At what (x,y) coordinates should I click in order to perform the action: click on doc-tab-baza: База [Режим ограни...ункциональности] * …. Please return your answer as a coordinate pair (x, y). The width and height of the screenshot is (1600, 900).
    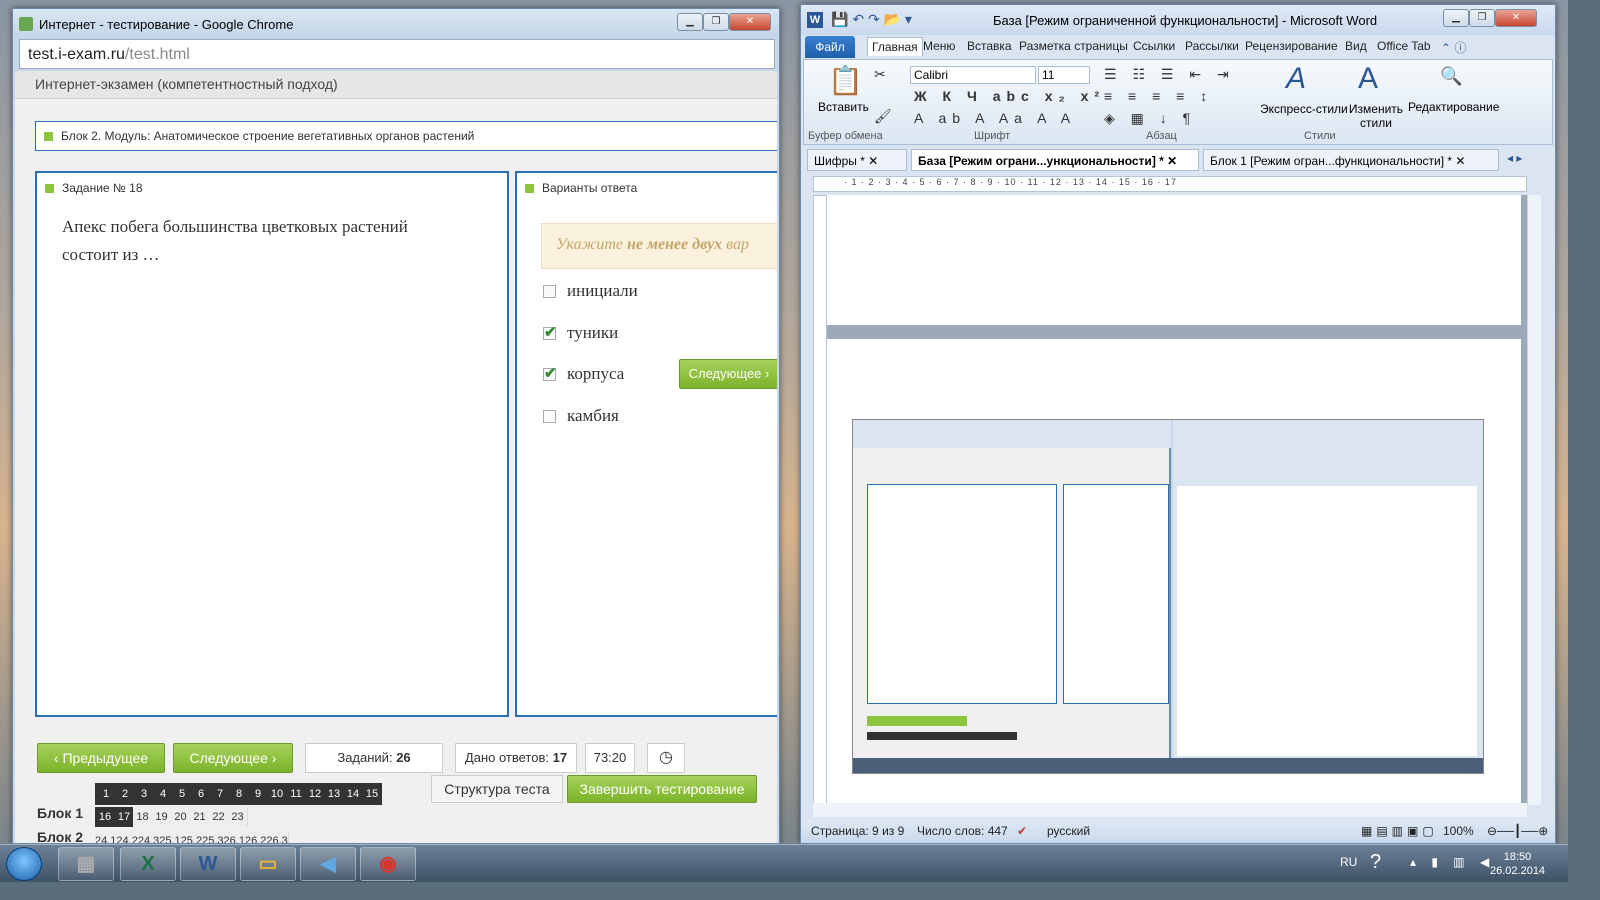
    Looking at the image, I should click on (1055, 160).